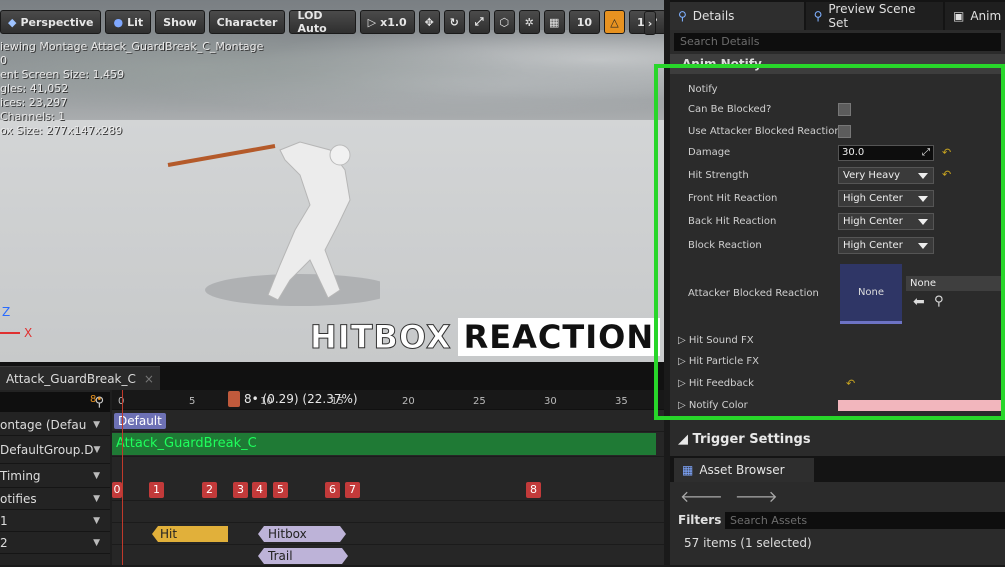 The width and height of the screenshot is (1005, 567). I want to click on rotation-snap-icon: △, so click(615, 22).